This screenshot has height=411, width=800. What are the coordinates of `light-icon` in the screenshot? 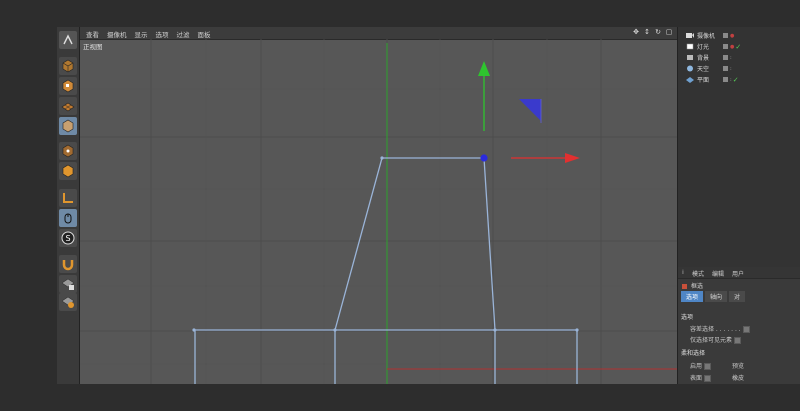 It's located at (690, 46).